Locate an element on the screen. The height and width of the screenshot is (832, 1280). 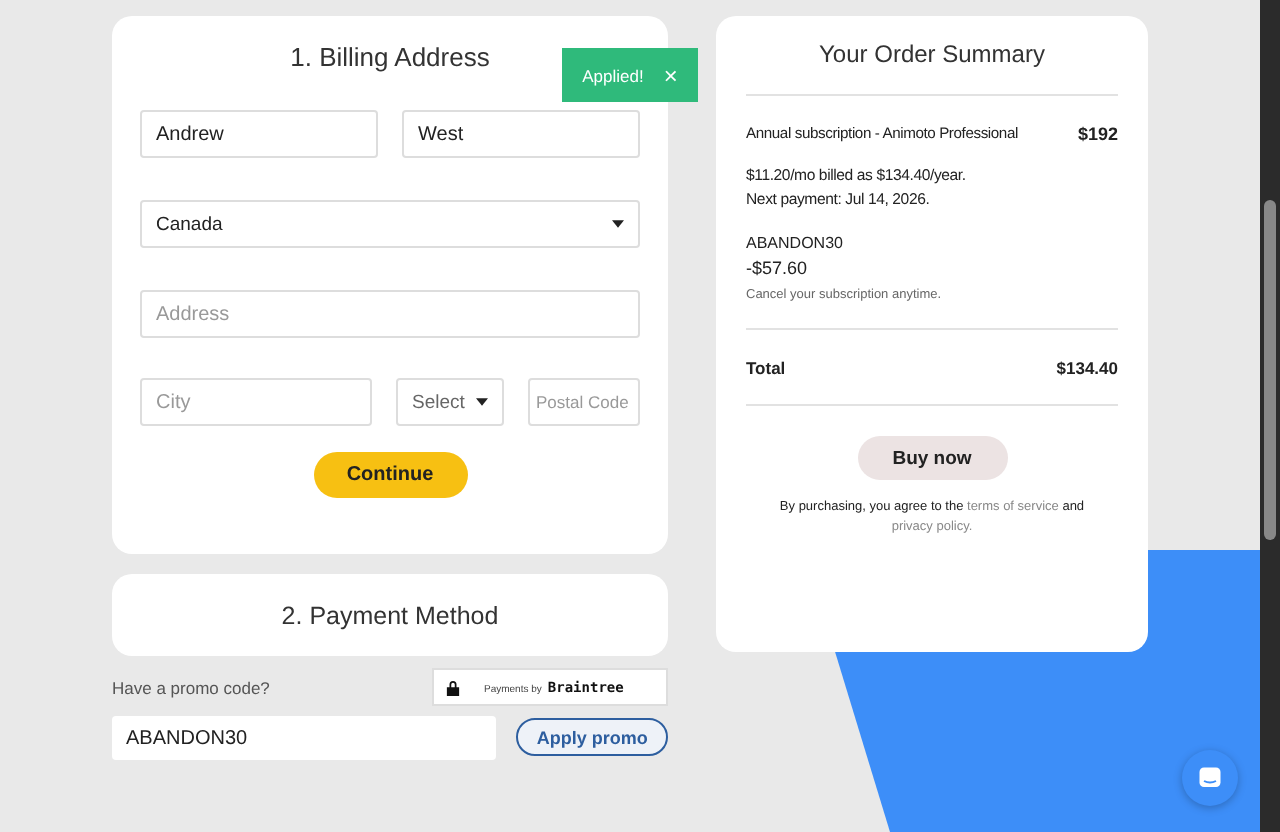
chat-icon is located at coordinates (1210, 778).